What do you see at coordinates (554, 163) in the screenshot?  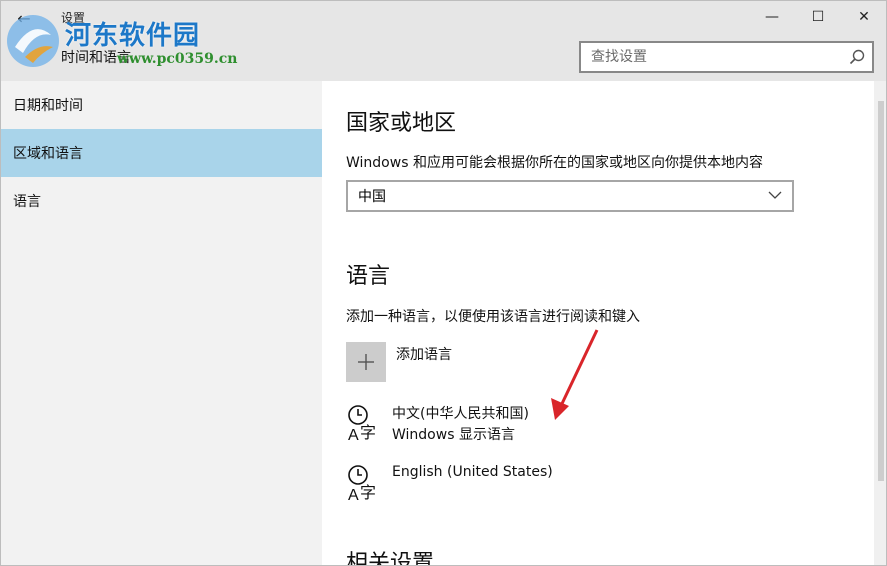 I see `region-description: Windows 和应用可能会根据你所在的国家或地区向你提供本地内容` at bounding box center [554, 163].